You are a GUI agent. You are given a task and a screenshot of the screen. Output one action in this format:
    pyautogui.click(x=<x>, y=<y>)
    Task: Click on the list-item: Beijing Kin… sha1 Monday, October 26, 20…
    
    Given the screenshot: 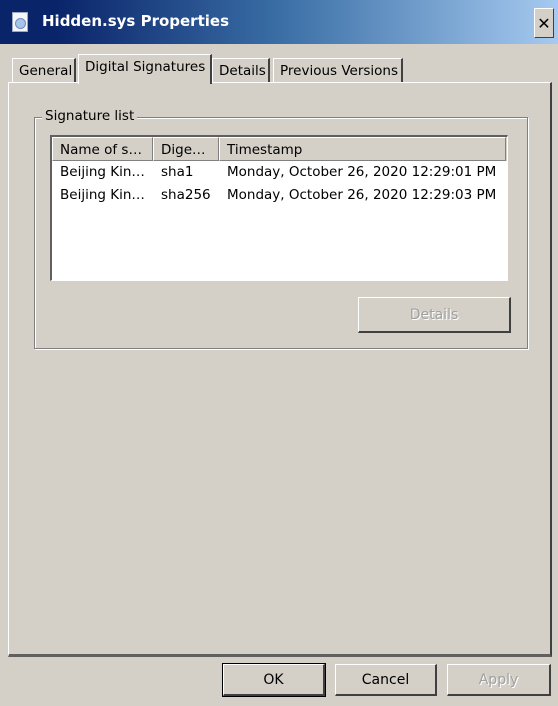 What is the action you would take?
    pyautogui.click(x=279, y=172)
    